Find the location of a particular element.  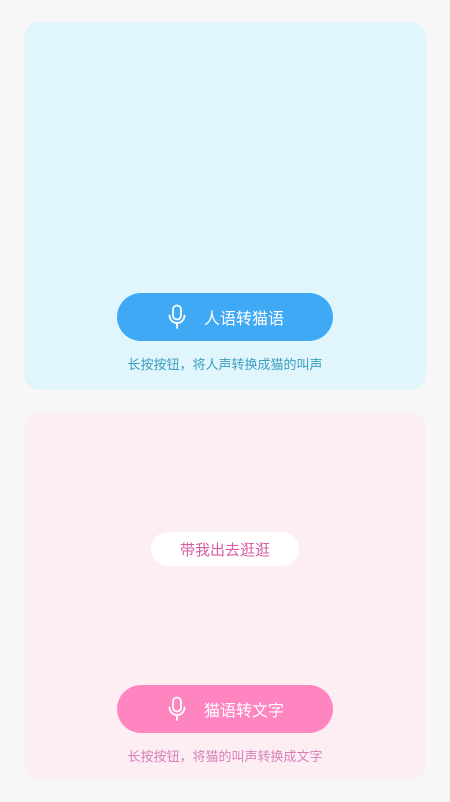

human-to-cat-button-label: 人语转猫语 is located at coordinates (243, 318).